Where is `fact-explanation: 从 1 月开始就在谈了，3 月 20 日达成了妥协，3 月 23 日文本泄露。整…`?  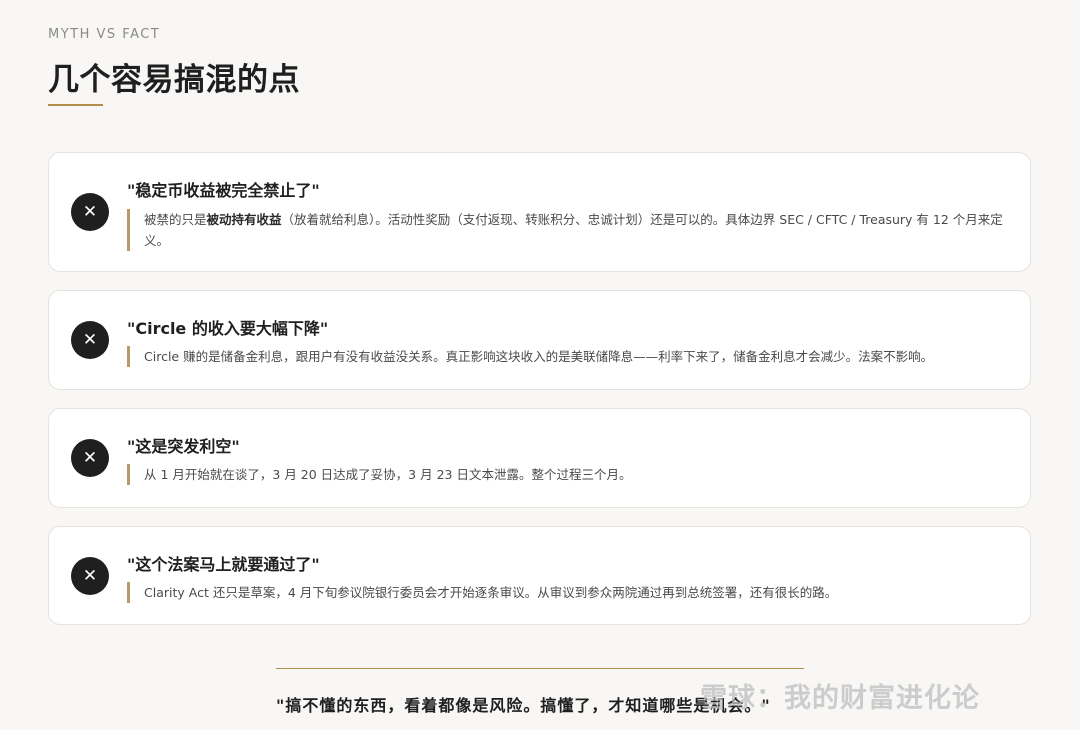
fact-explanation: 从 1 月开始就在谈了，3 月 20 日达成了妥协，3 月 23 日文本泄露。整… is located at coordinates (566, 474).